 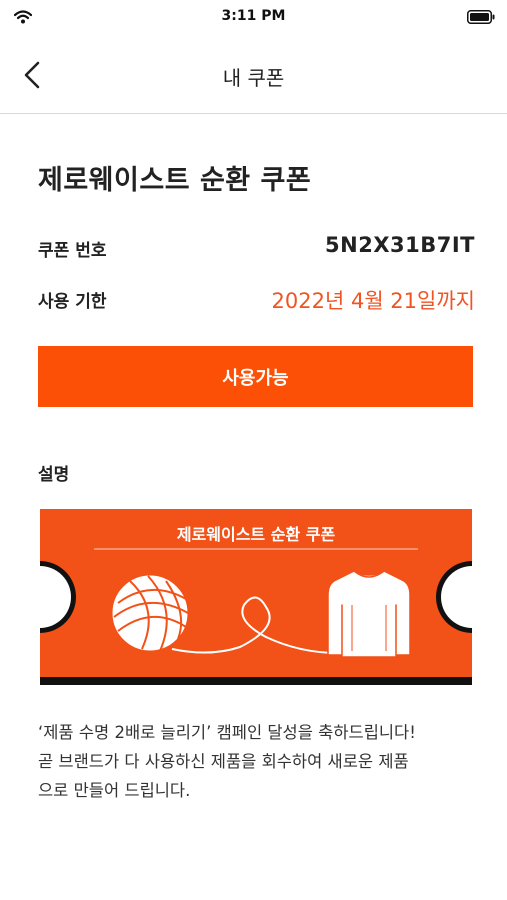 I want to click on use-coupon-button: 사용가능, so click(x=255, y=376).